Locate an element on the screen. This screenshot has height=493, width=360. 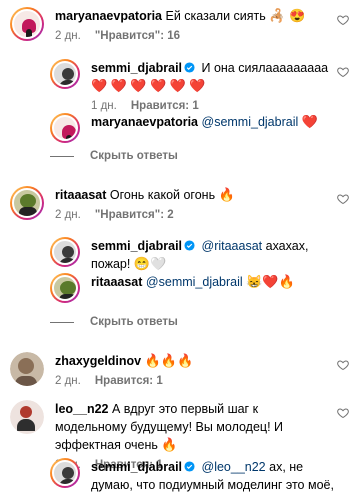
reply-ritaaasat: ritaaasat @semmi_djabrail 😸❤️🔥 is located at coordinates (190, 288).